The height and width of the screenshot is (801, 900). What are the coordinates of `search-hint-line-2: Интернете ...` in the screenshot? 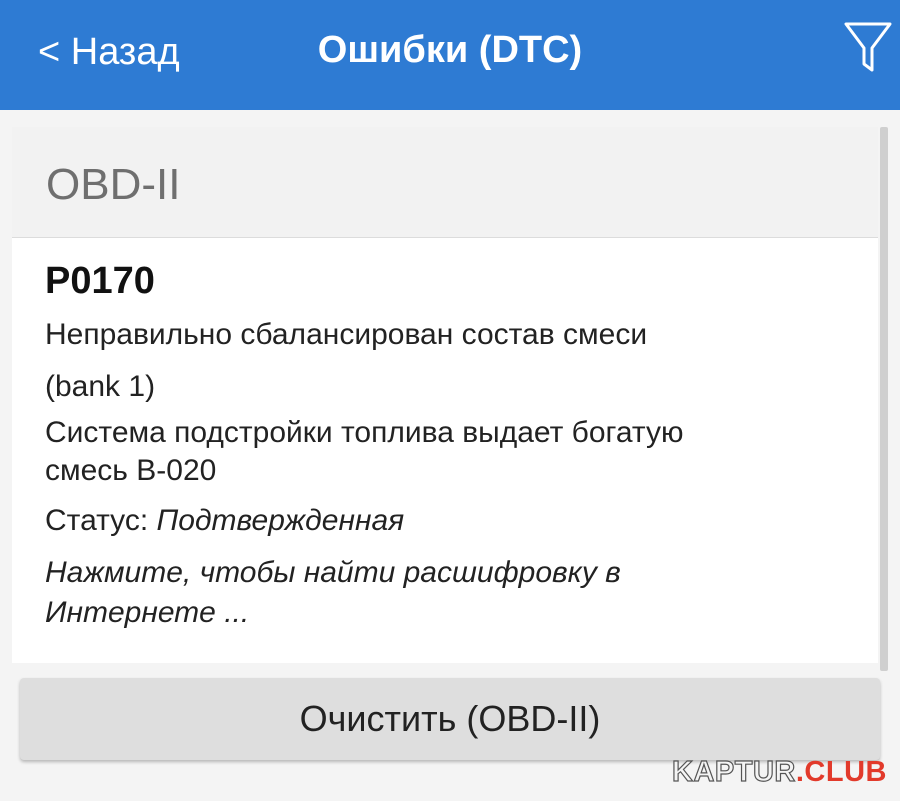 It's located at (147, 613).